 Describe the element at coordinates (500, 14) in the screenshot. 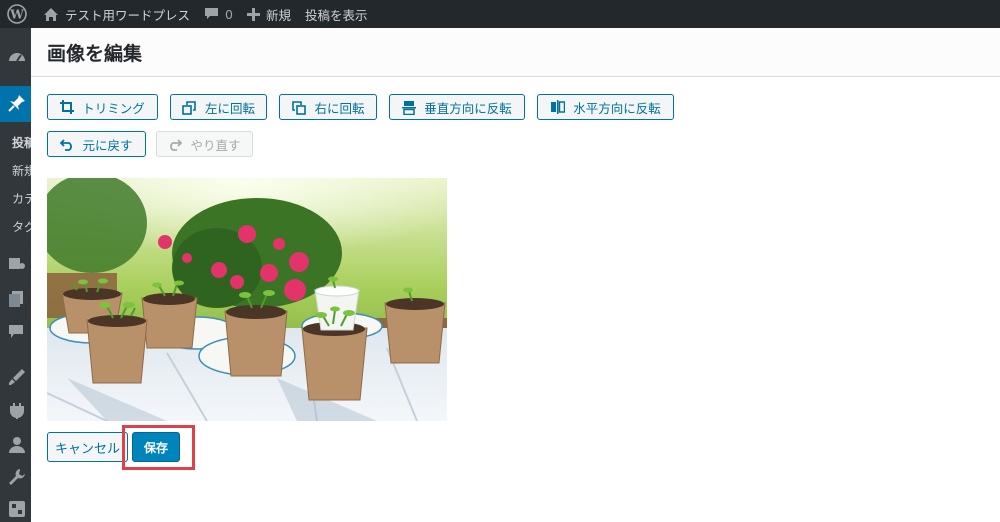

I see `admin-bar: W テスト用ワードプレス 0 新規 投稿を表示` at that location.